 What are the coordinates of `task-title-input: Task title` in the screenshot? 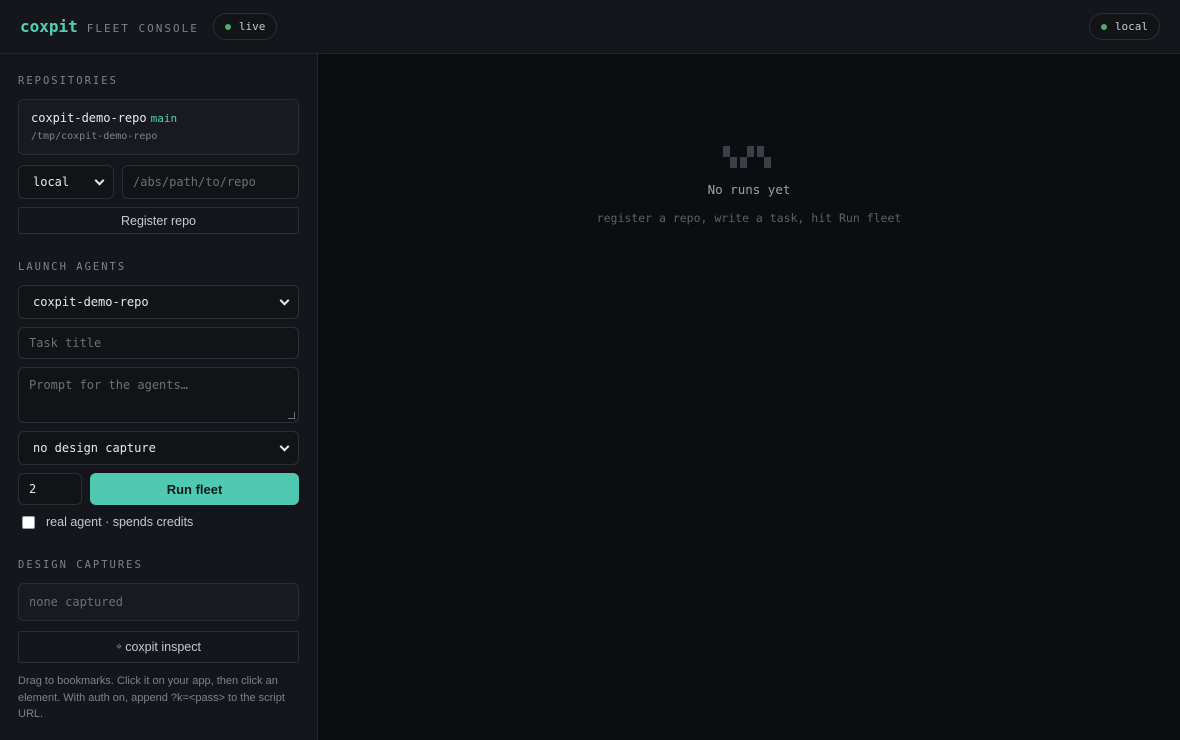 It's located at (158, 343).